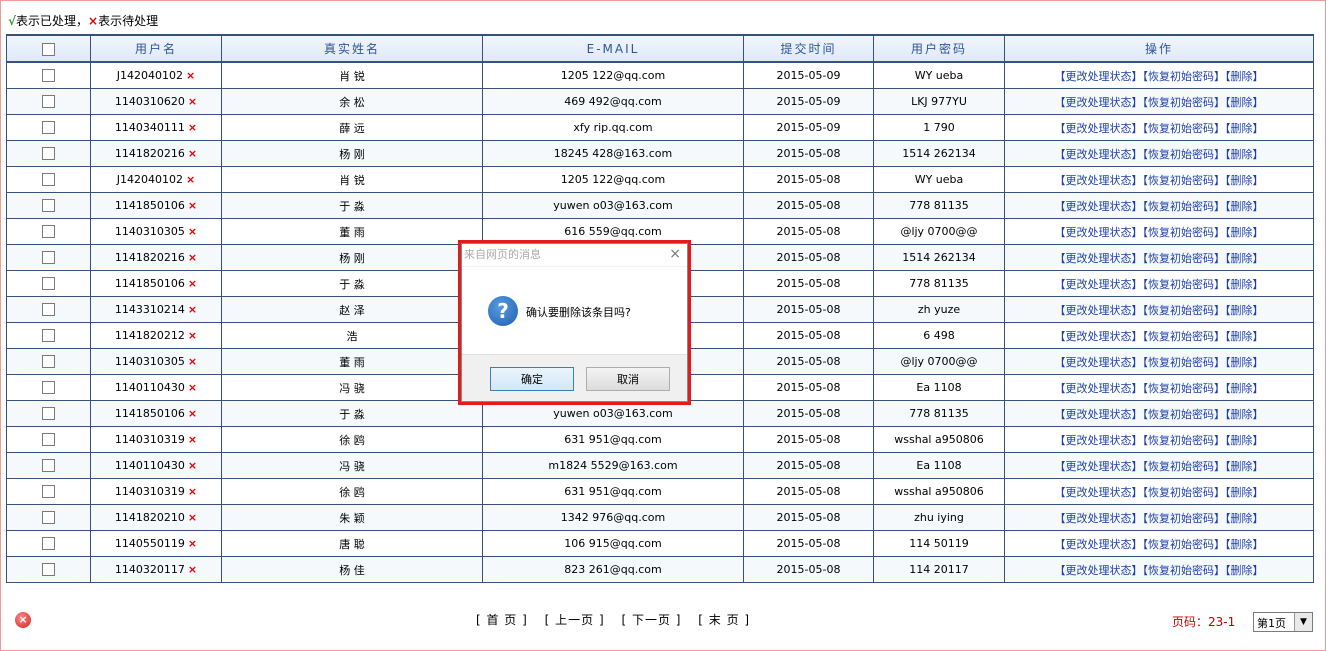  I want to click on delete-selected-icon: ×, so click(23, 620).